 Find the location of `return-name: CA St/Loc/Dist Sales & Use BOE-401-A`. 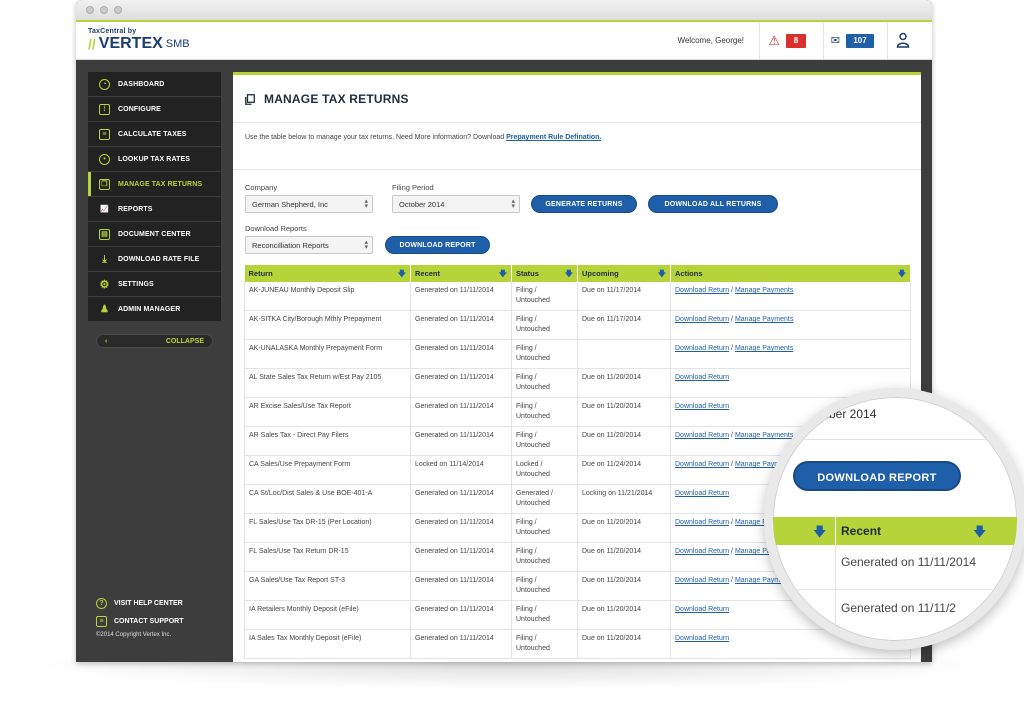

return-name: CA St/Loc/Dist Sales & Use BOE-401-A is located at coordinates (311, 493).